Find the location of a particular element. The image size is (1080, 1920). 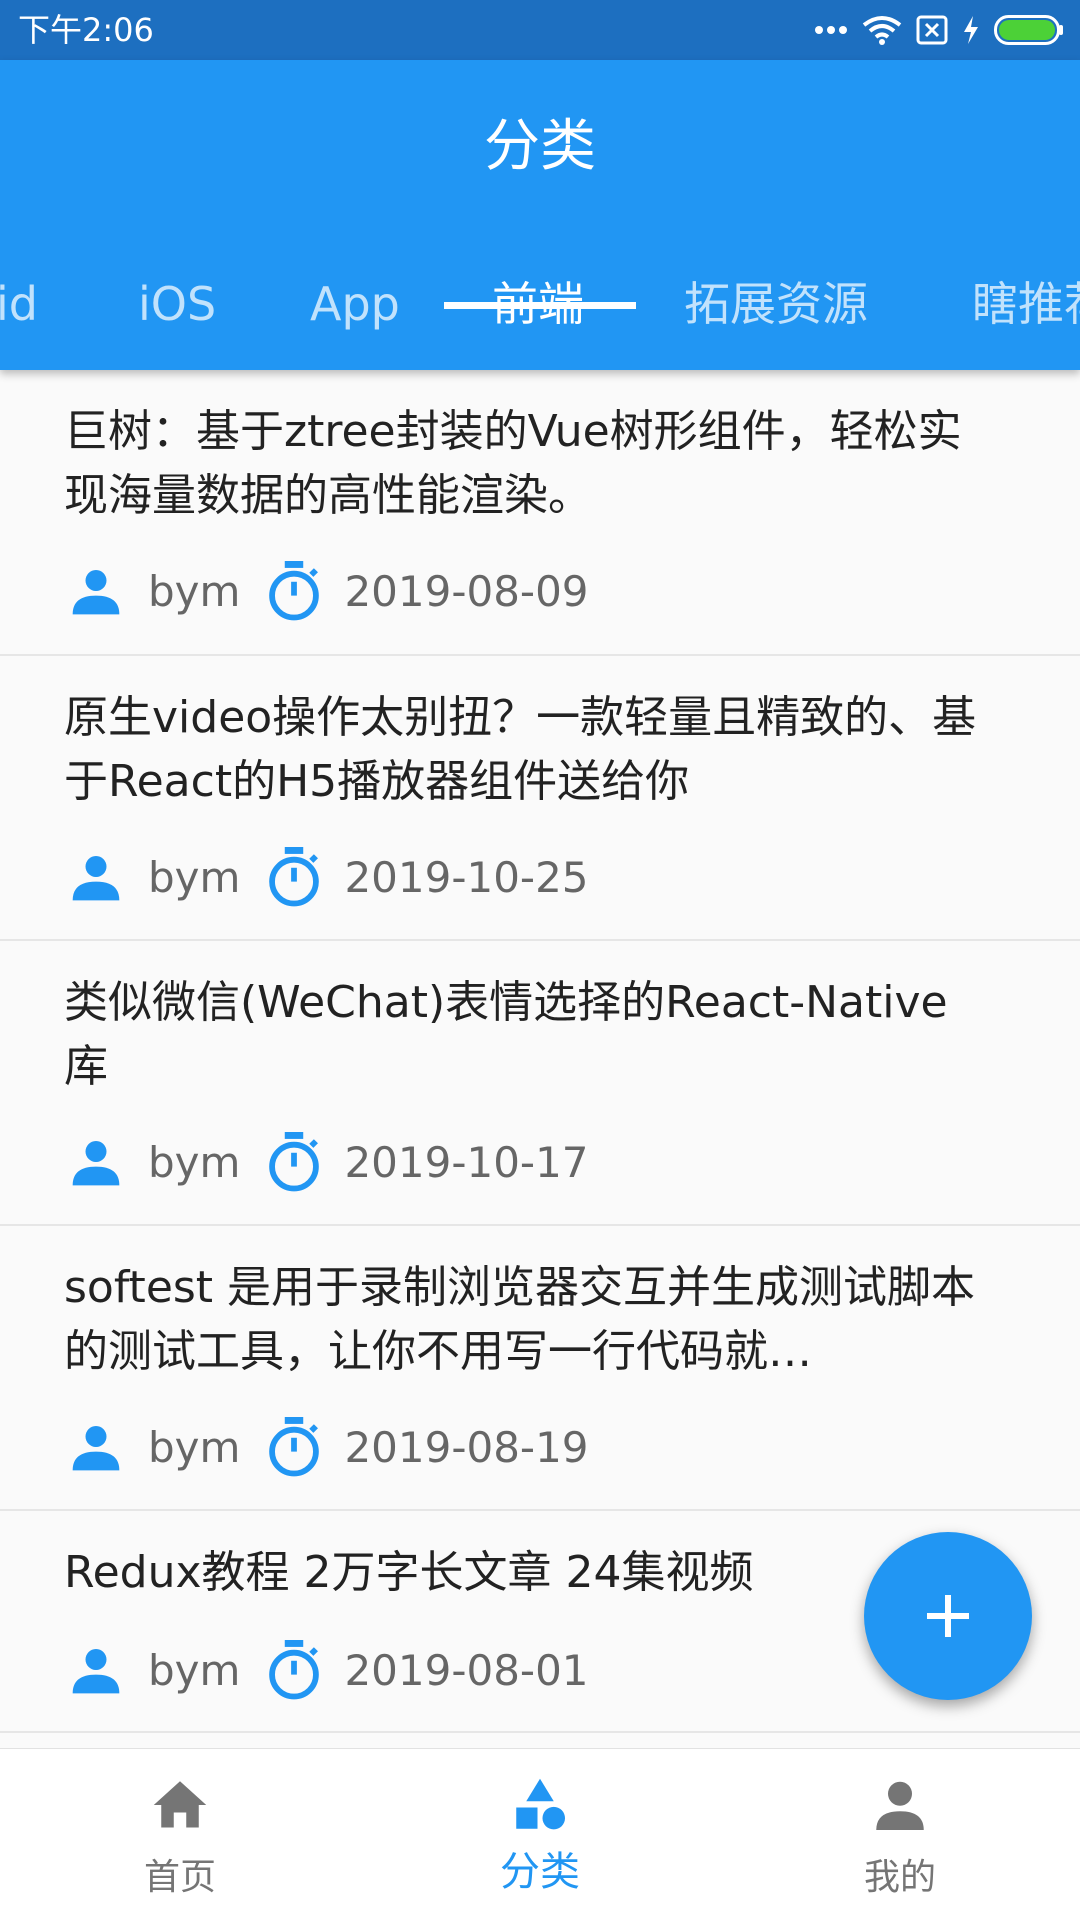

bottom-nav: 首页 分类 我的 is located at coordinates (540, 1834).